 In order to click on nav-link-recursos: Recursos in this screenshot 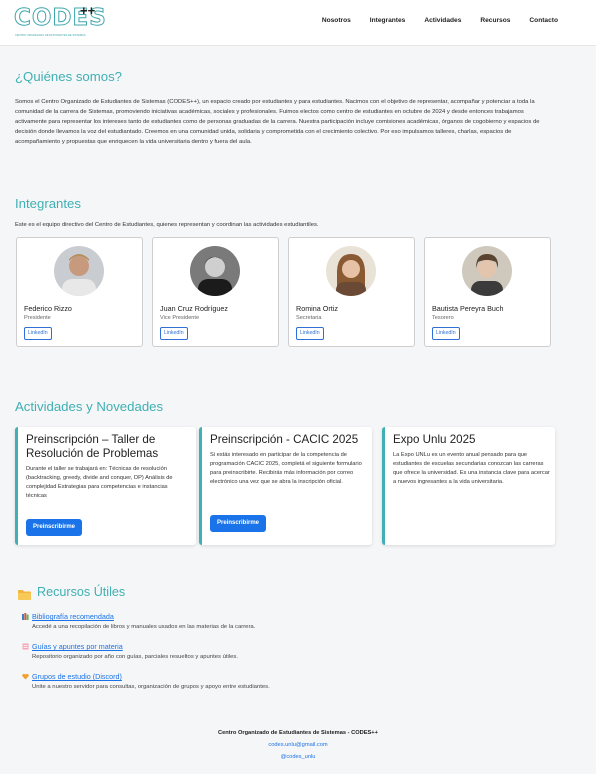, I will do `click(495, 20)`.